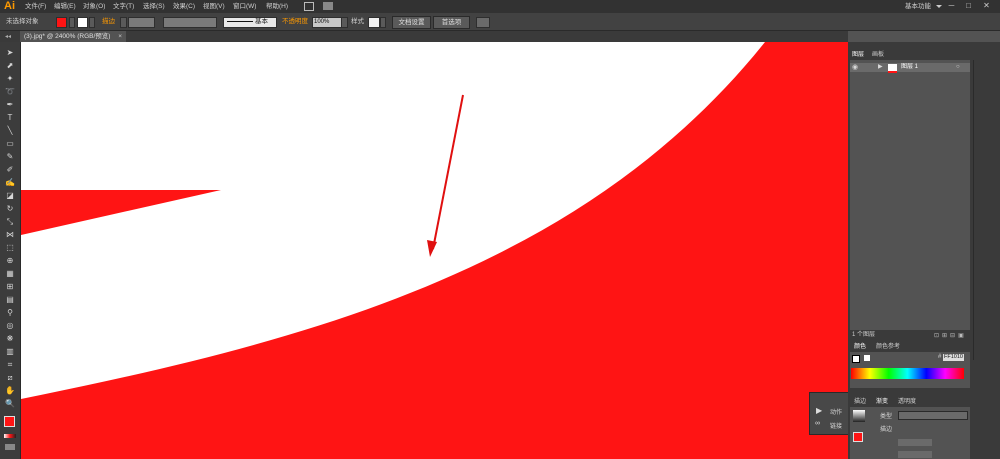 This screenshot has height=459, width=1000. What do you see at coordinates (374, 22) in the screenshot?
I see `style-swatch` at bounding box center [374, 22].